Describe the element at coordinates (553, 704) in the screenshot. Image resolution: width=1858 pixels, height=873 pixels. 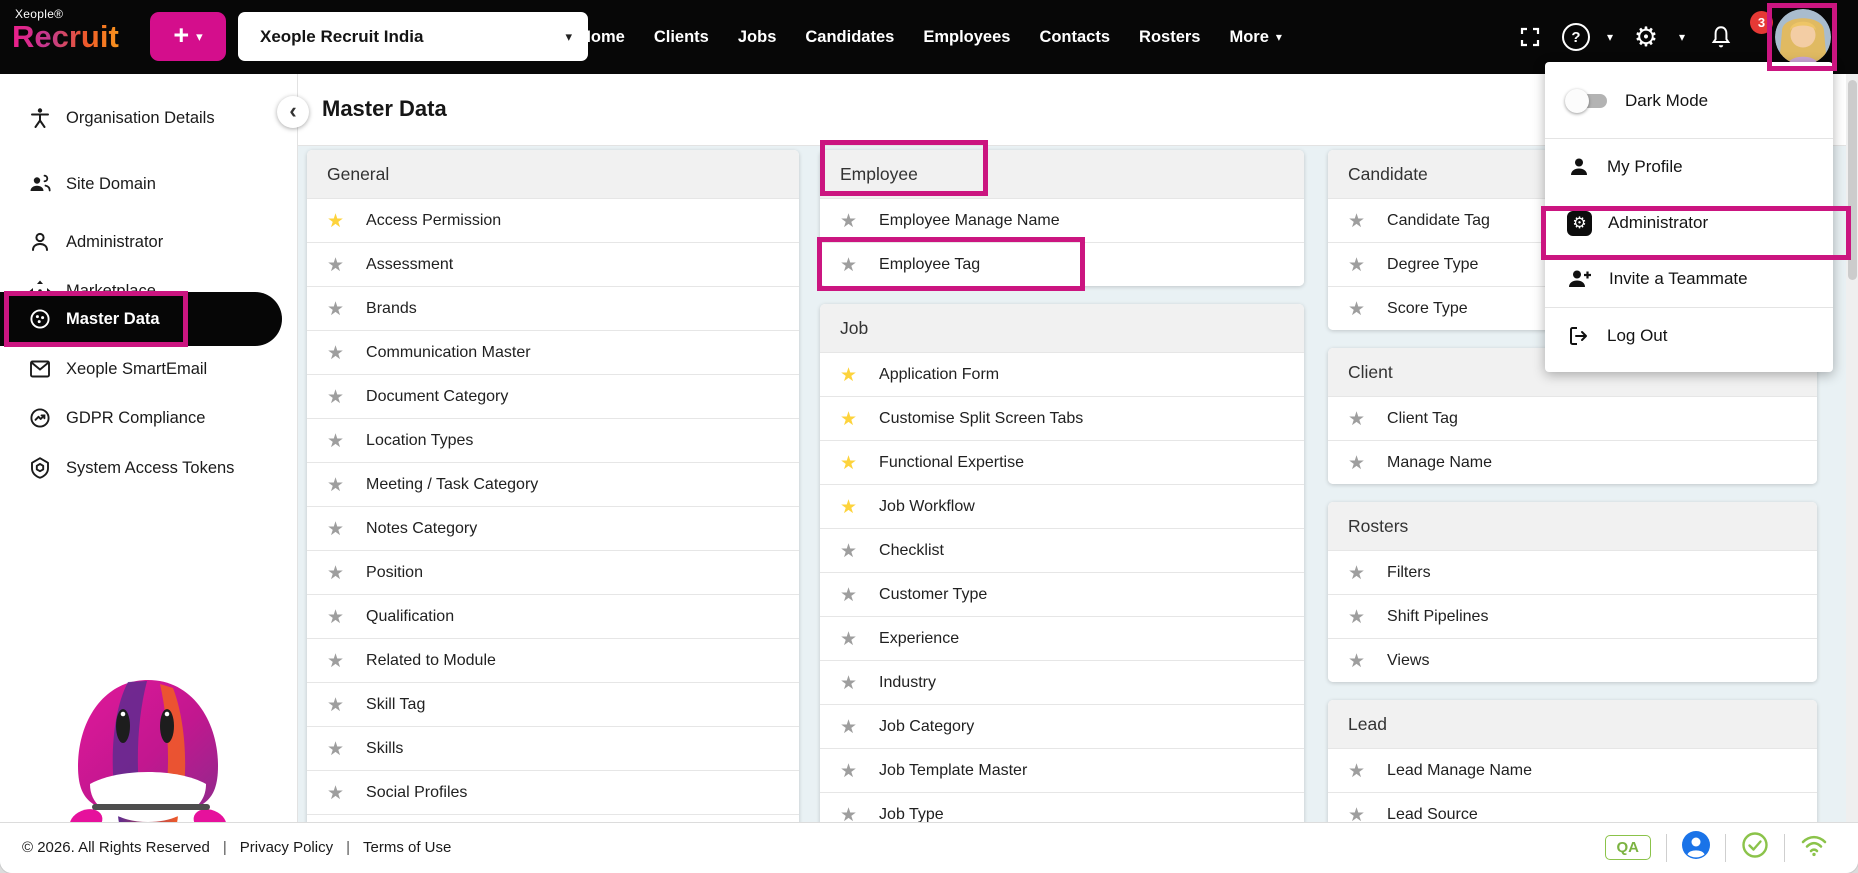
I see `master-data-item: Skill Tag` at that location.